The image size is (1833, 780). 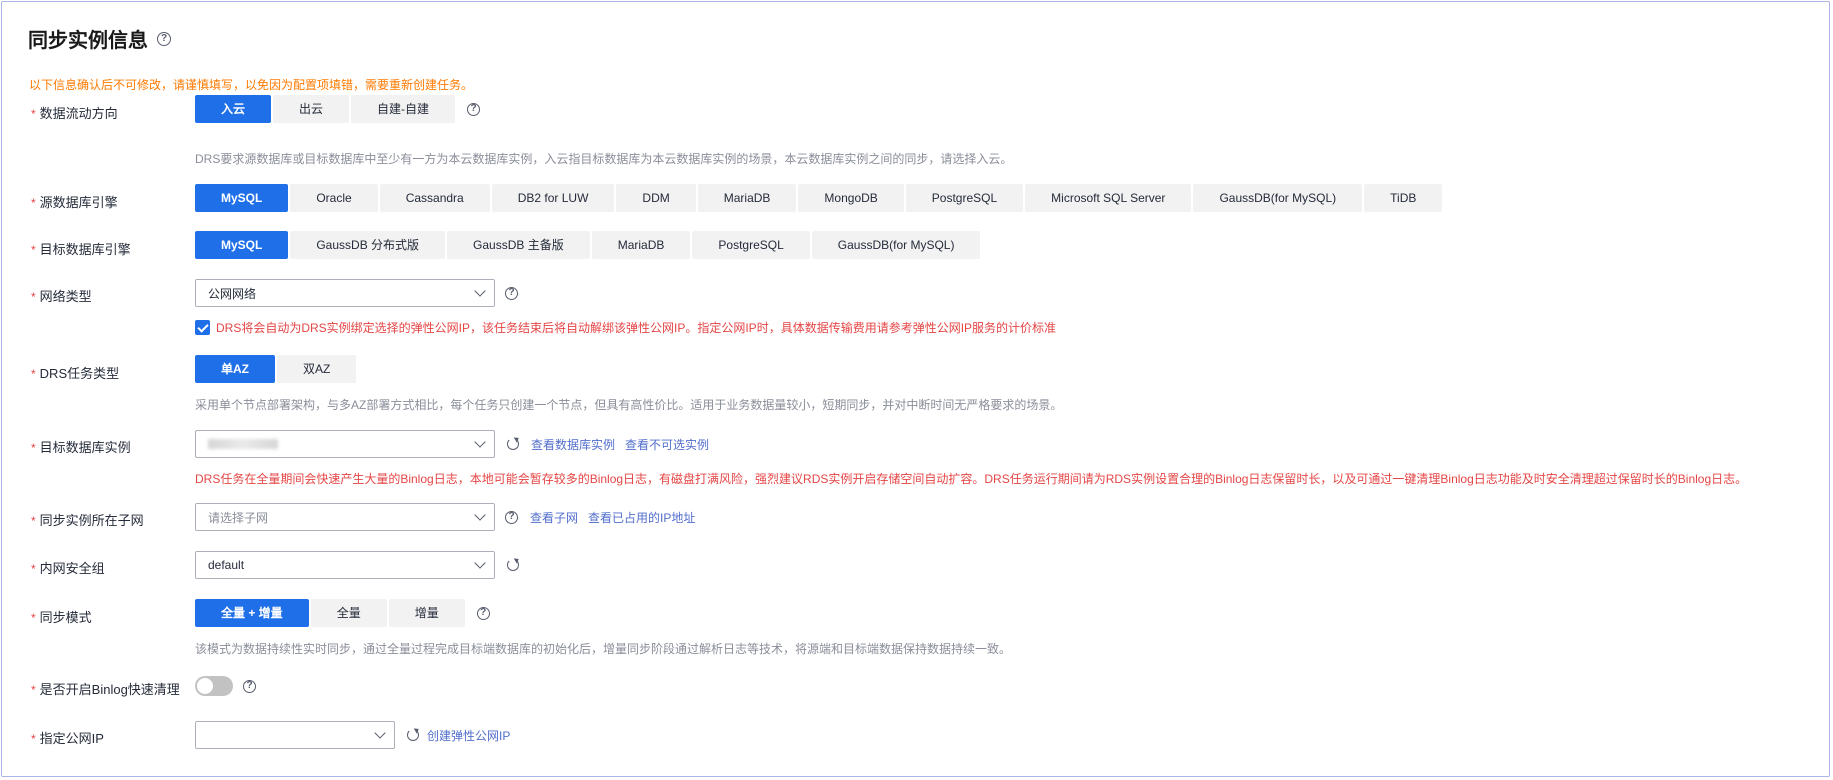 What do you see at coordinates (295, 735) in the screenshot?
I see `public-ip-select` at bounding box center [295, 735].